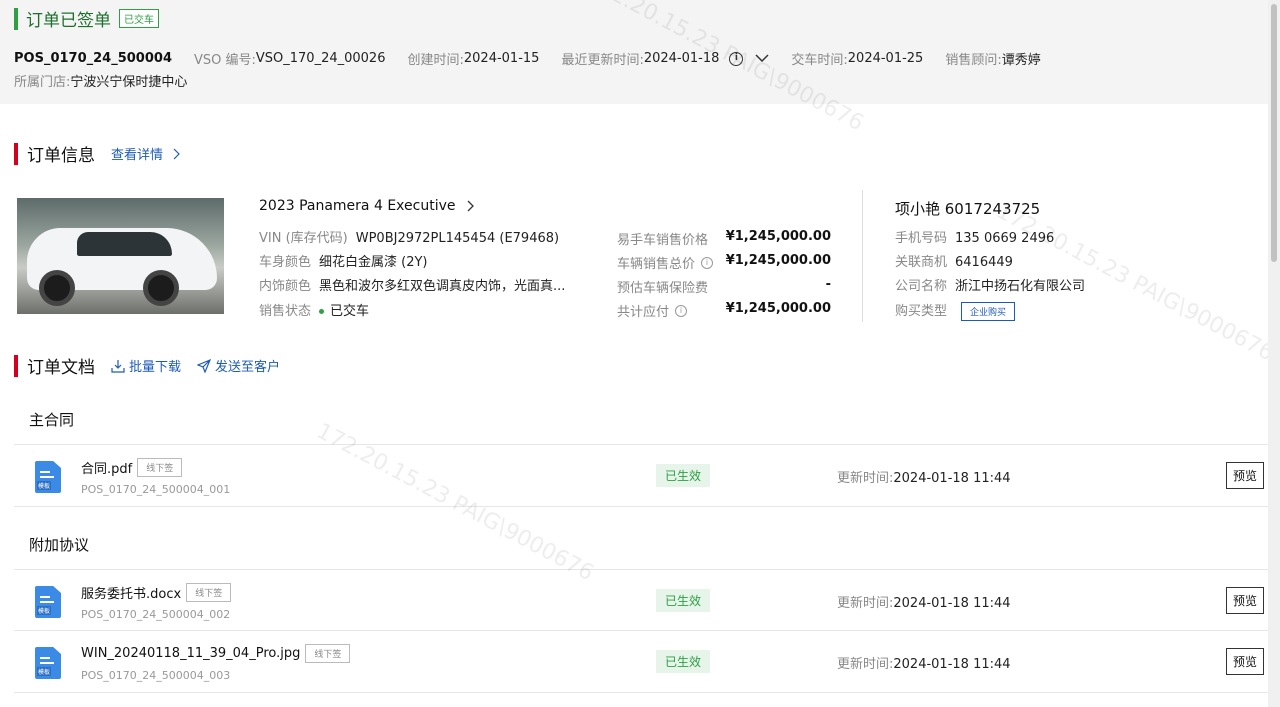 The image size is (1280, 707). I want to click on chevron-right-icon, so click(471, 206).